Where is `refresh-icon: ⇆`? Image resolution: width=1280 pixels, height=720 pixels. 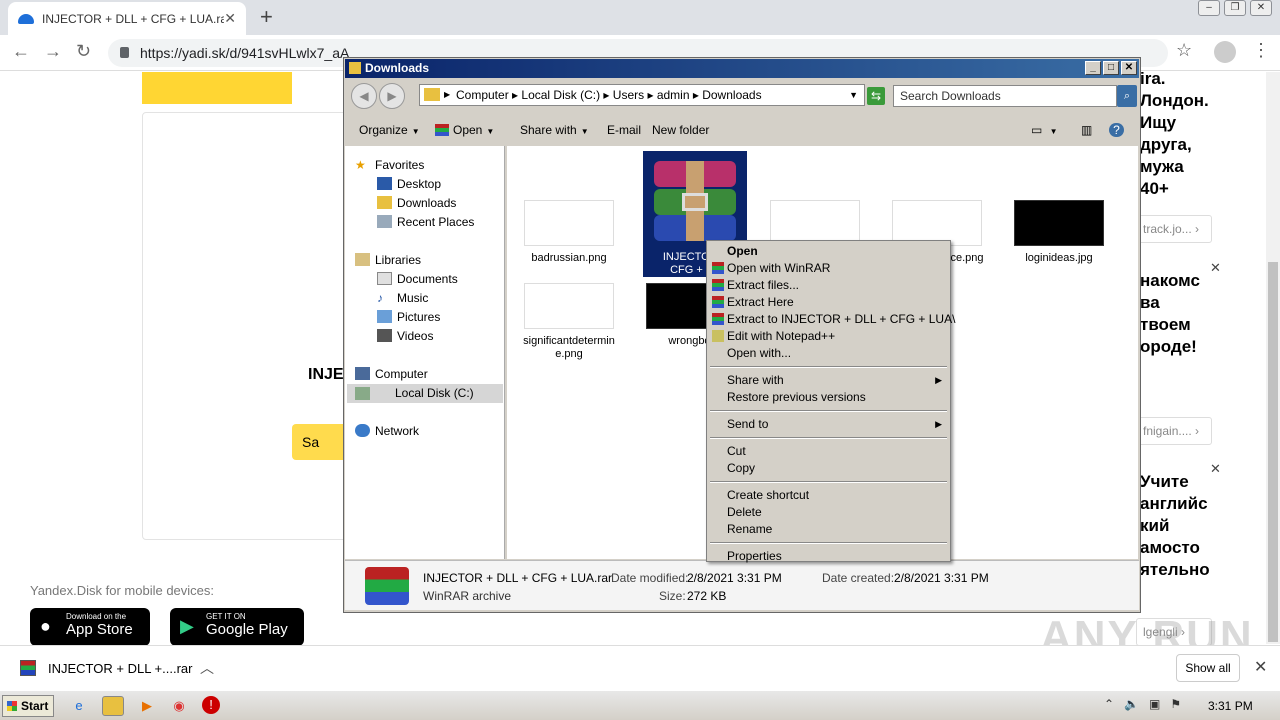
refresh-icon: ⇆ is located at coordinates (876, 96).